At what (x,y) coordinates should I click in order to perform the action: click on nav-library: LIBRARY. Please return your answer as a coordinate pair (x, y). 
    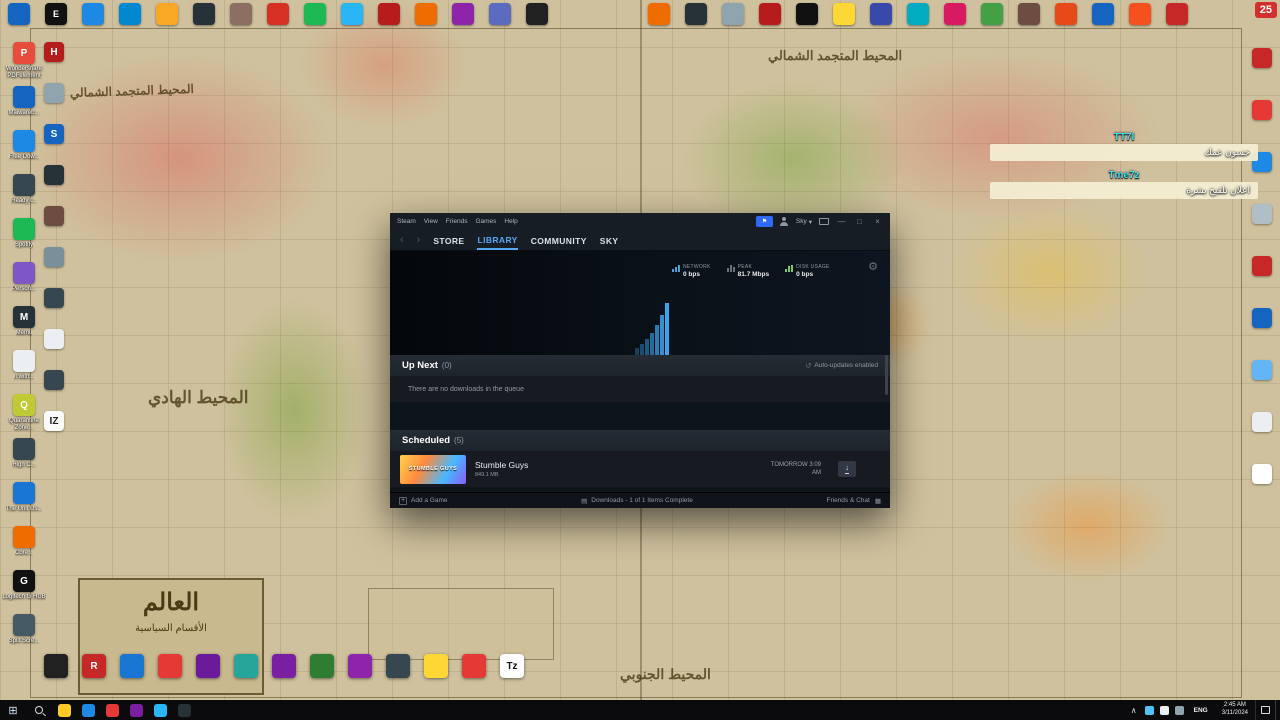
    Looking at the image, I should click on (497, 240).